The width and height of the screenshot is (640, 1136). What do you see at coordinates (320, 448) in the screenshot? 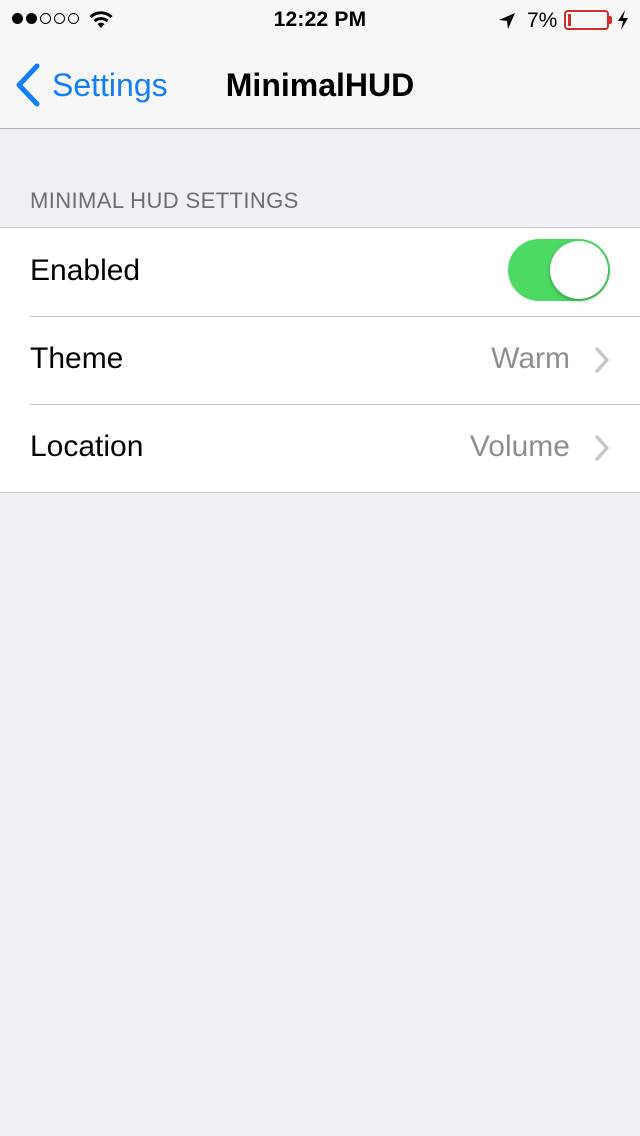
I see `settings-row-location: Location Volume` at bounding box center [320, 448].